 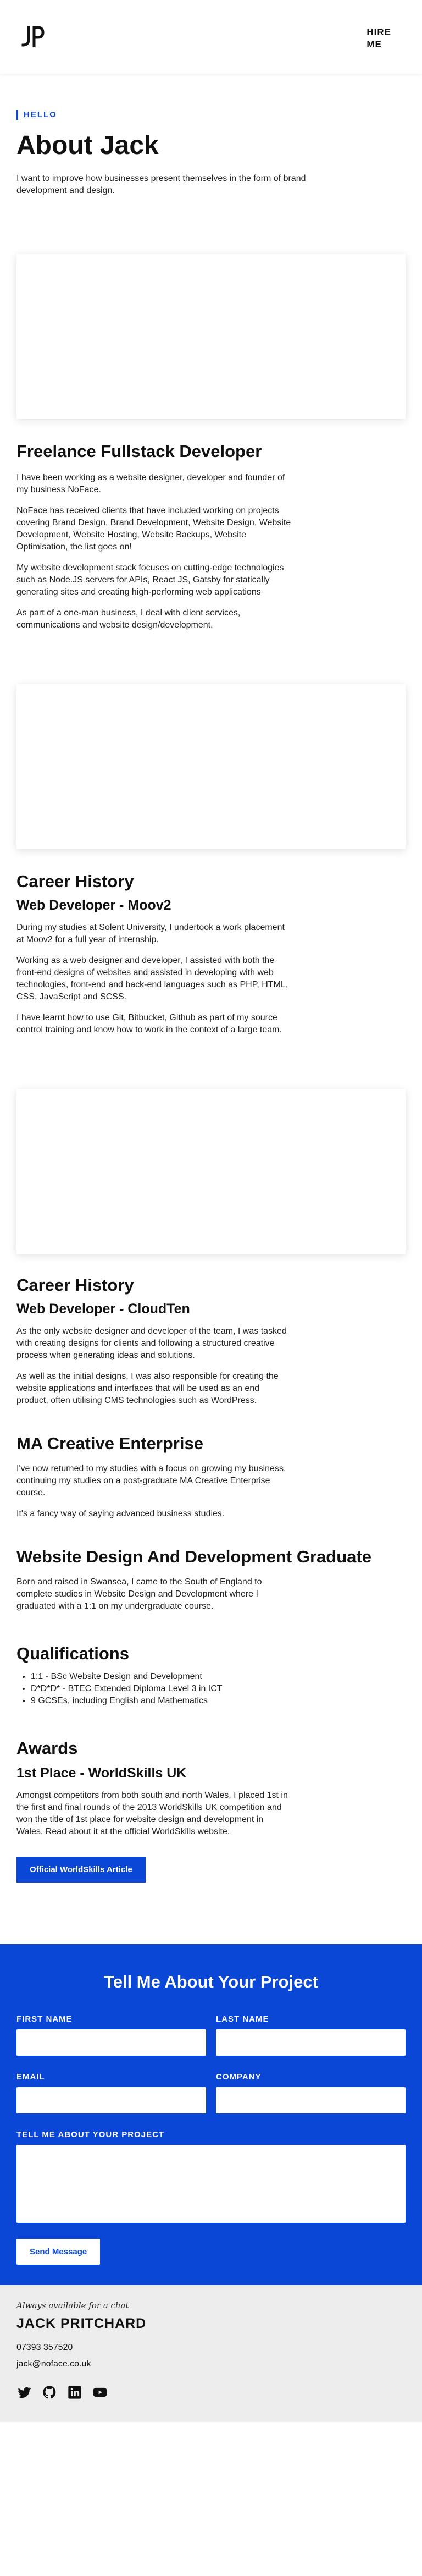 What do you see at coordinates (101, 1773) in the screenshot?
I see `award-name: 1st Place - WorldSkills UK` at bounding box center [101, 1773].